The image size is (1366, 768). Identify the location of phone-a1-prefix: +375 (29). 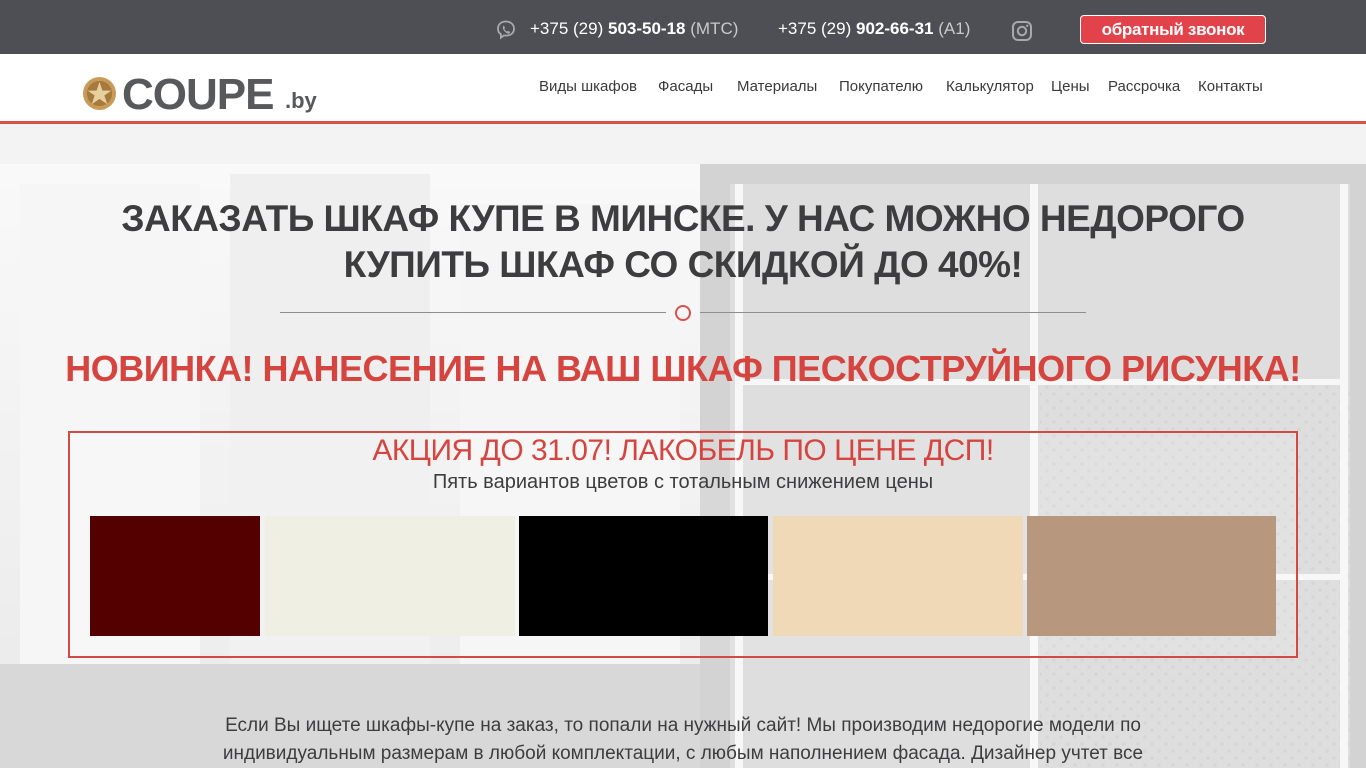
(817, 28).